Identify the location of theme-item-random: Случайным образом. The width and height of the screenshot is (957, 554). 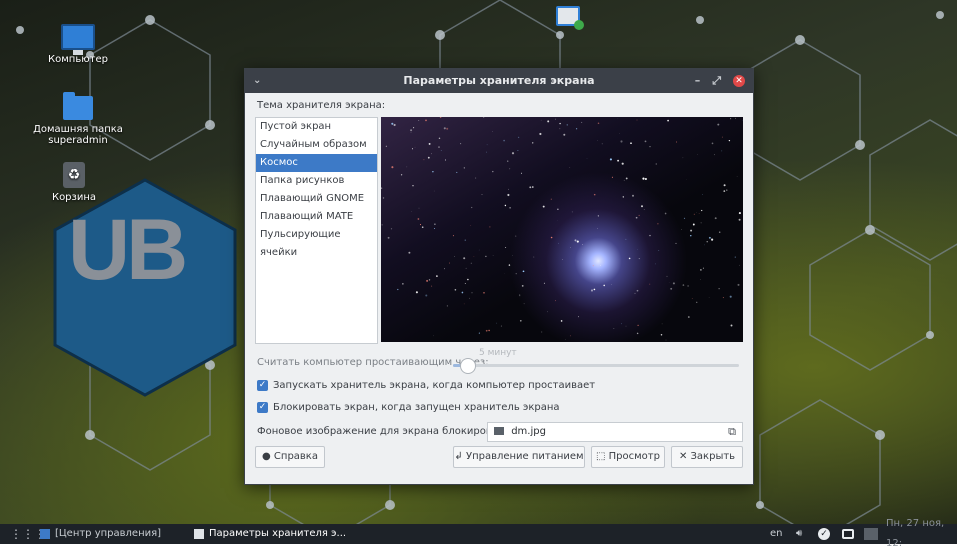
(316, 145).